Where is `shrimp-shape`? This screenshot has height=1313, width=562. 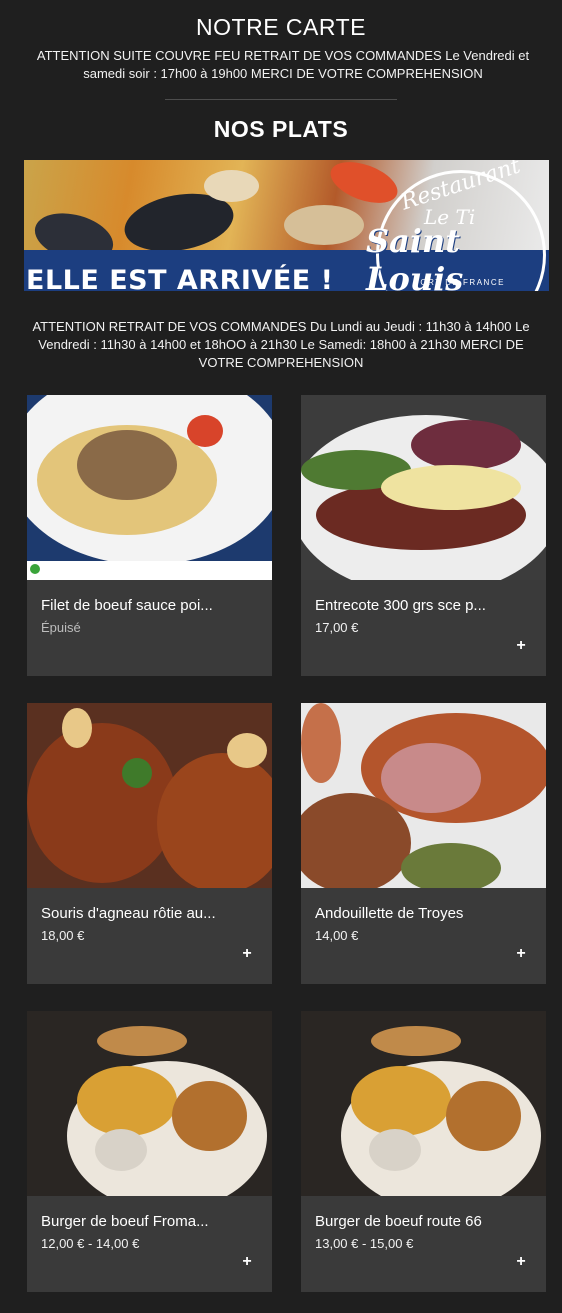 shrimp-shape is located at coordinates (364, 185).